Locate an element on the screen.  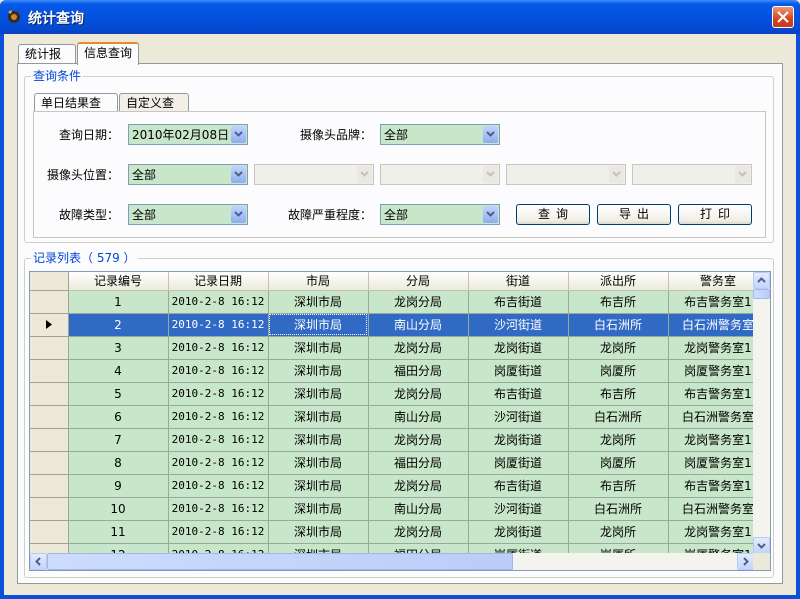
location-level5-select is located at coordinates (692, 174).